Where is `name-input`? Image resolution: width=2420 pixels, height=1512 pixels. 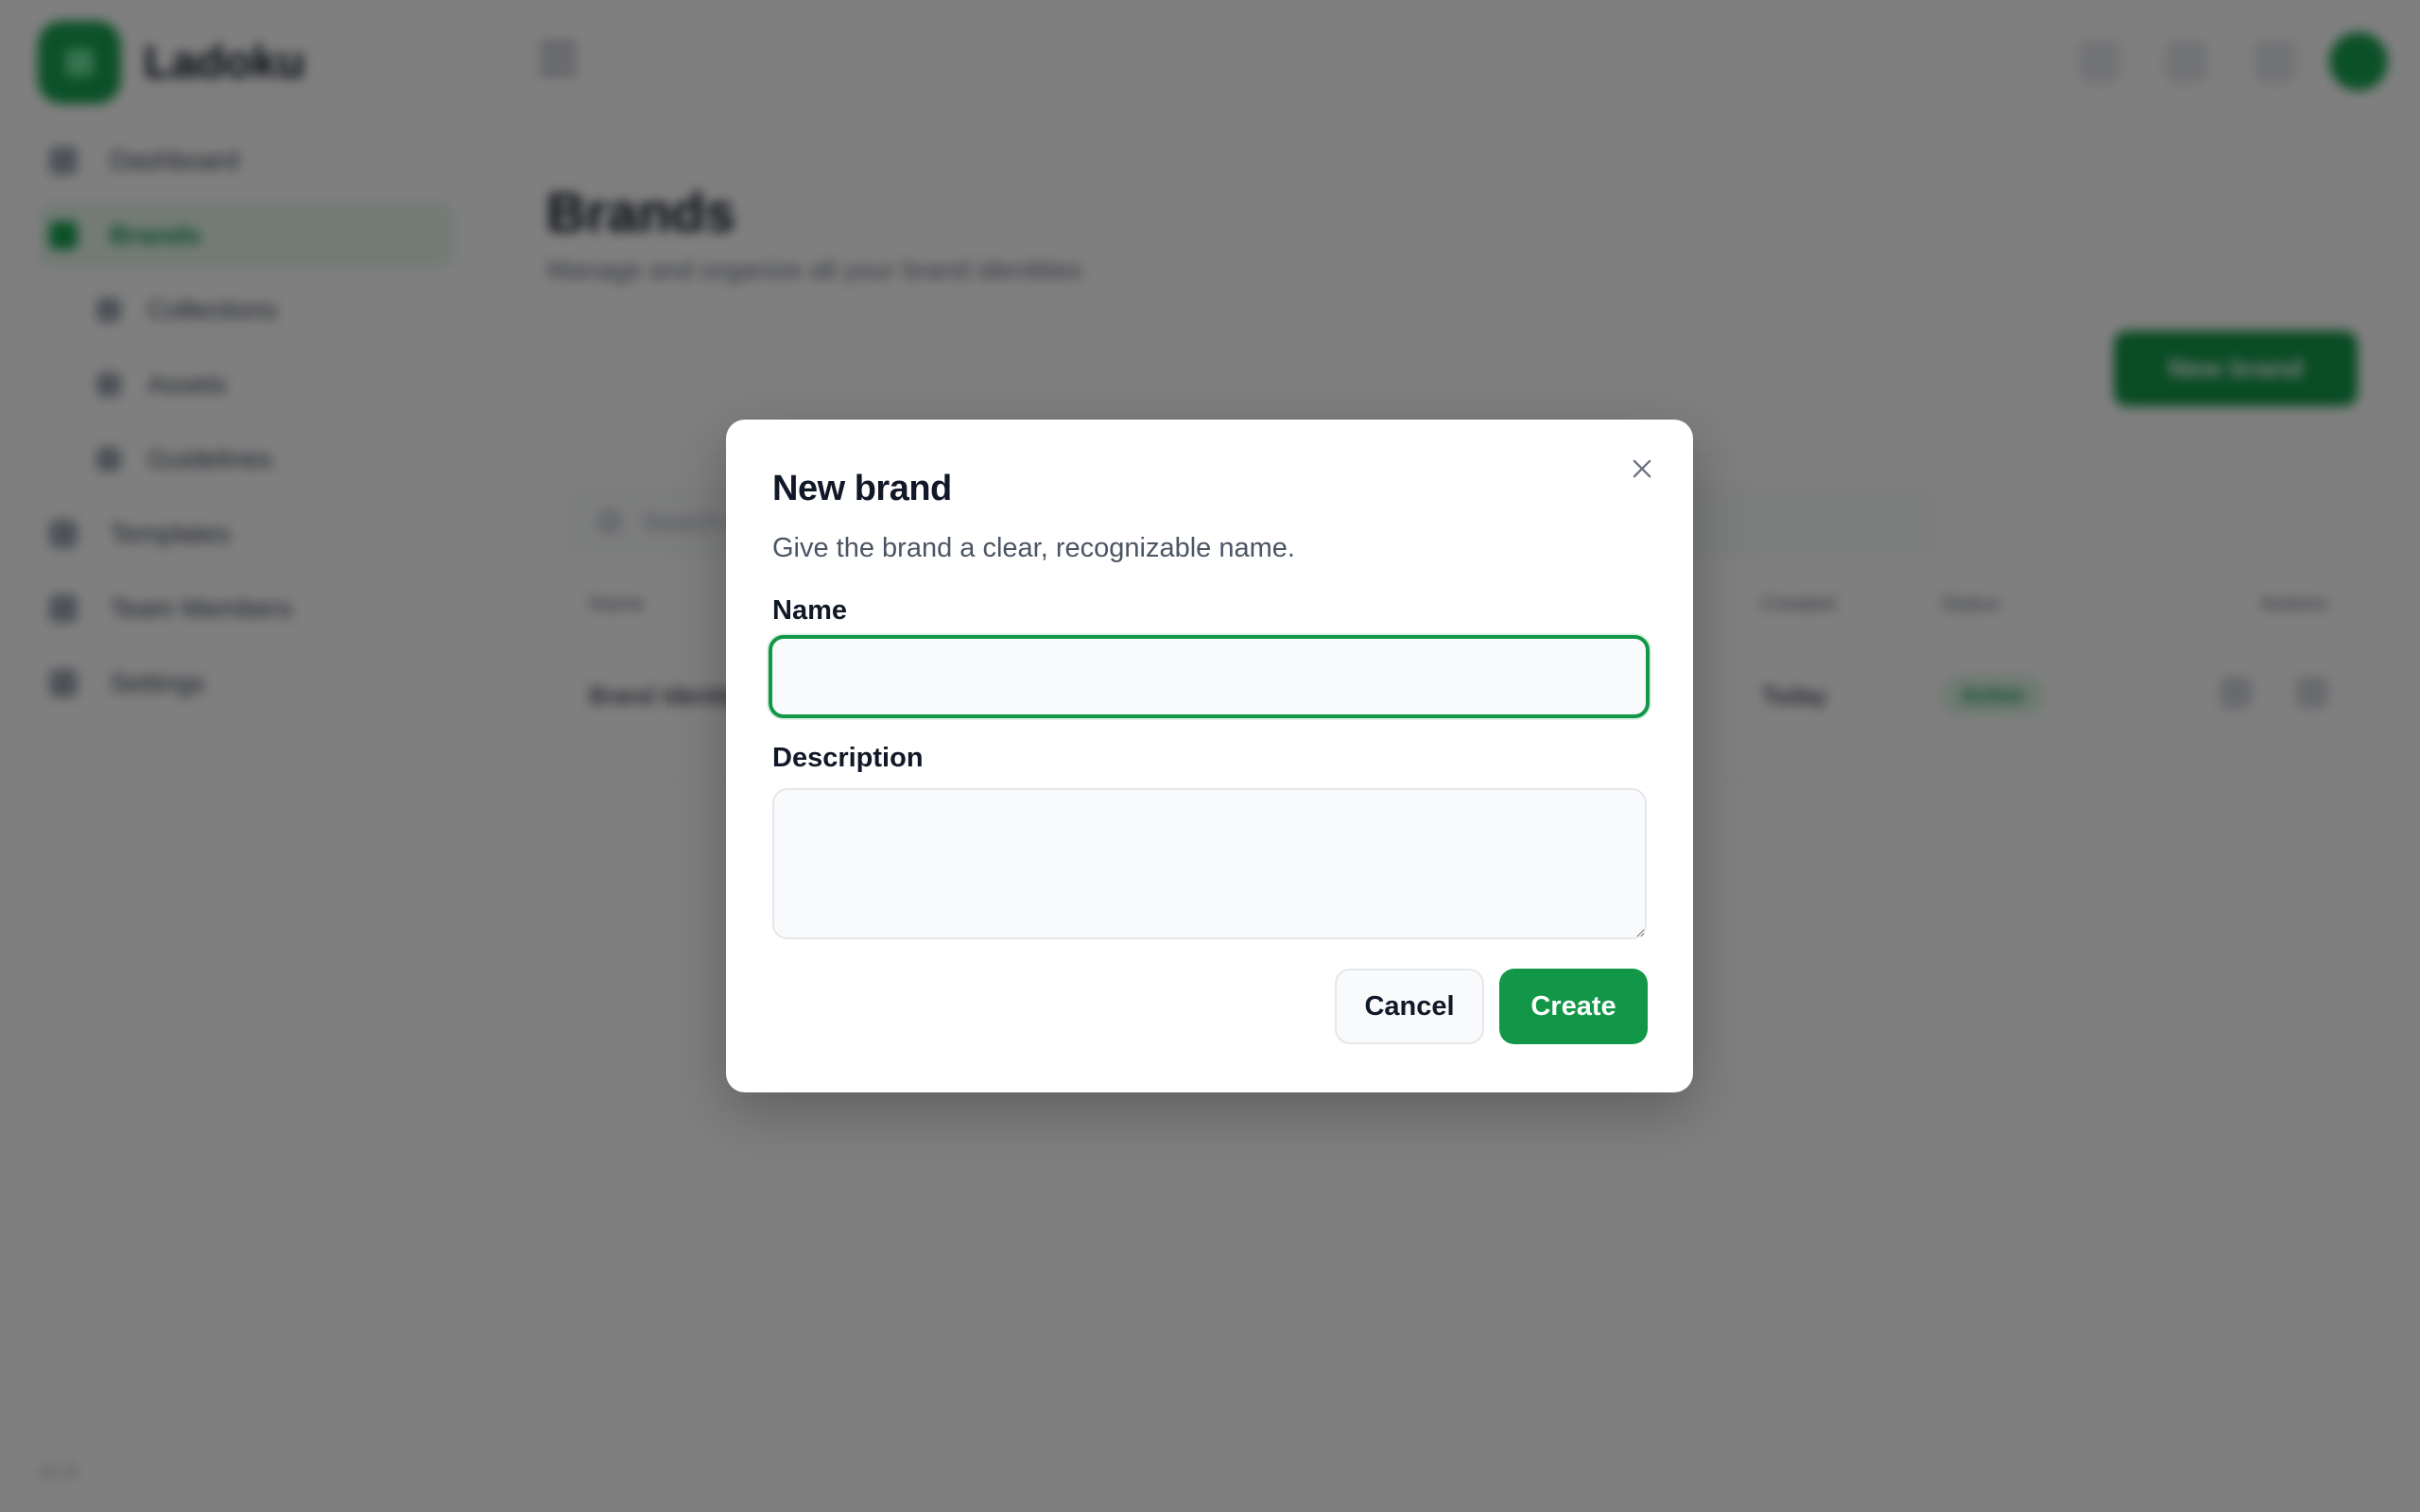
name-input is located at coordinates (1210, 676).